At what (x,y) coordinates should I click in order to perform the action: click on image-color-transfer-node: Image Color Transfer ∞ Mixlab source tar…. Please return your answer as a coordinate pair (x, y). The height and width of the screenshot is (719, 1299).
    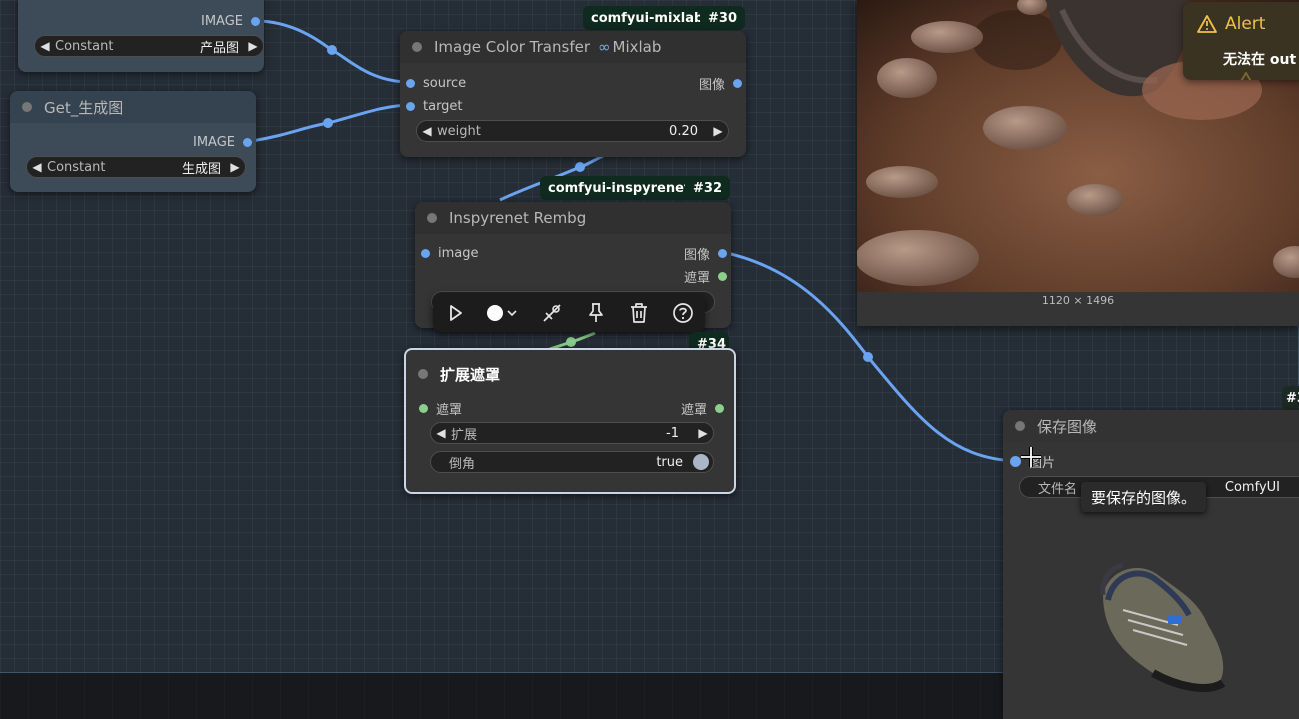
    Looking at the image, I should click on (573, 94).